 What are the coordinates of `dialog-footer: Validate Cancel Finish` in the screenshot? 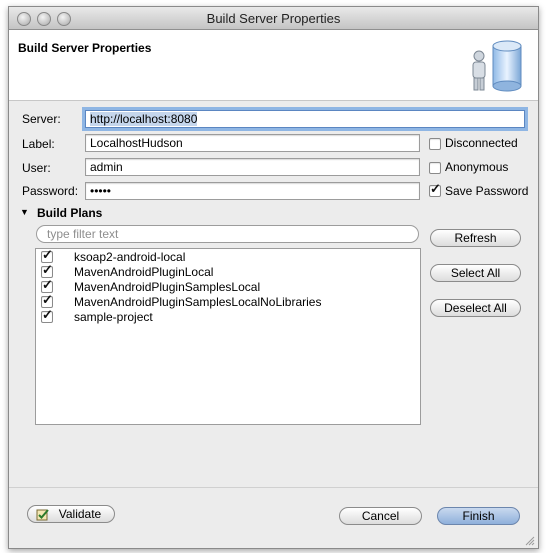 It's located at (273, 517).